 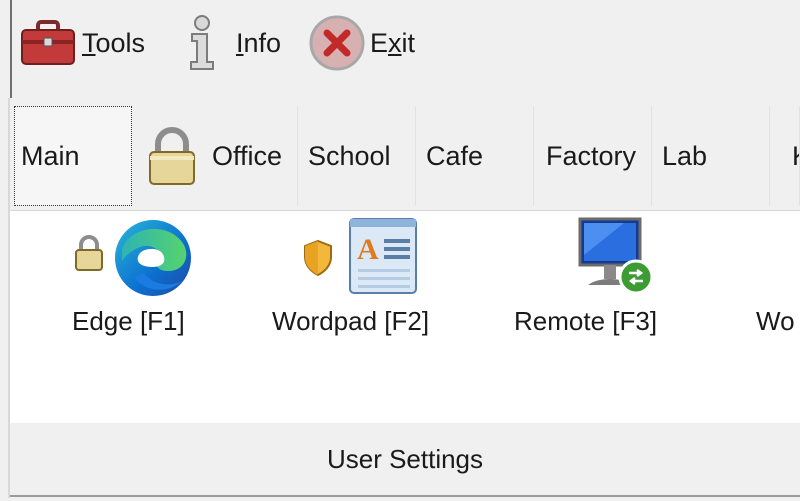 What do you see at coordinates (337, 43) in the screenshot?
I see `close-circle-icon` at bounding box center [337, 43].